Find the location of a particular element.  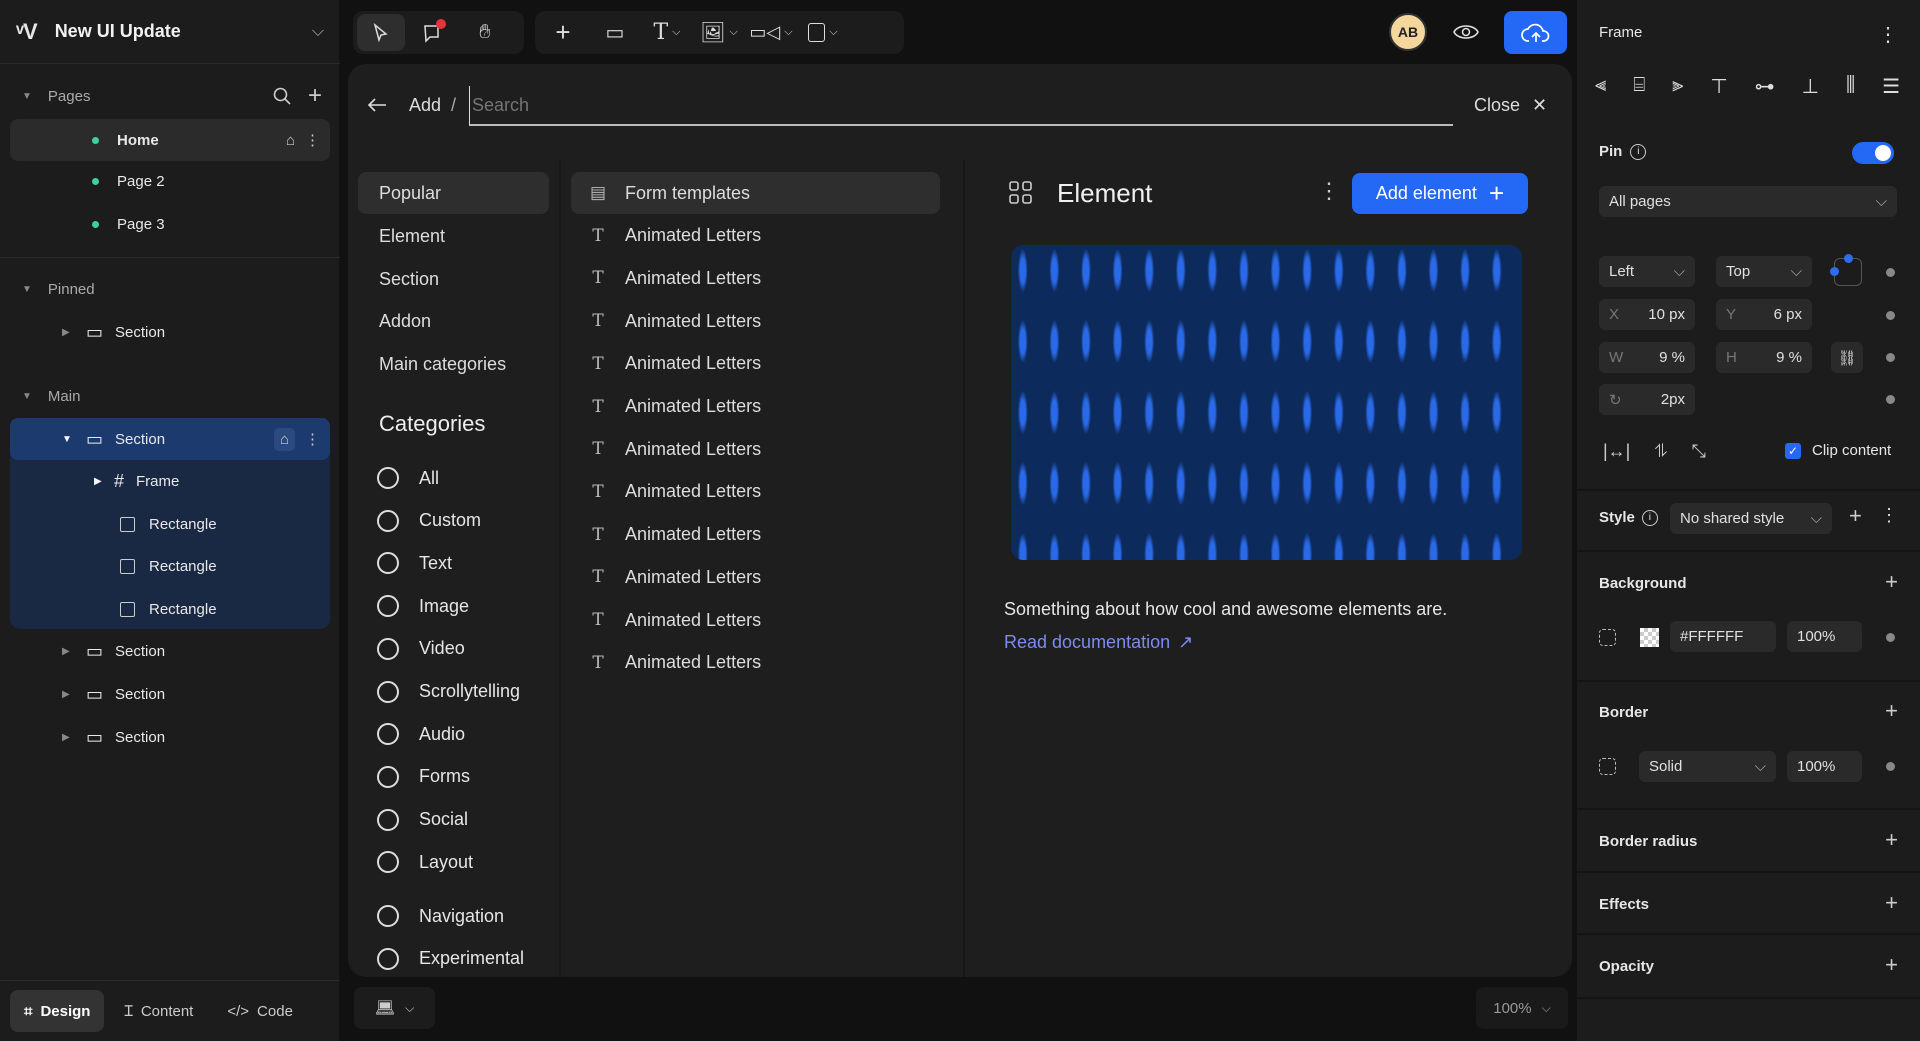

nav-addon: Addon is located at coordinates (453, 321).